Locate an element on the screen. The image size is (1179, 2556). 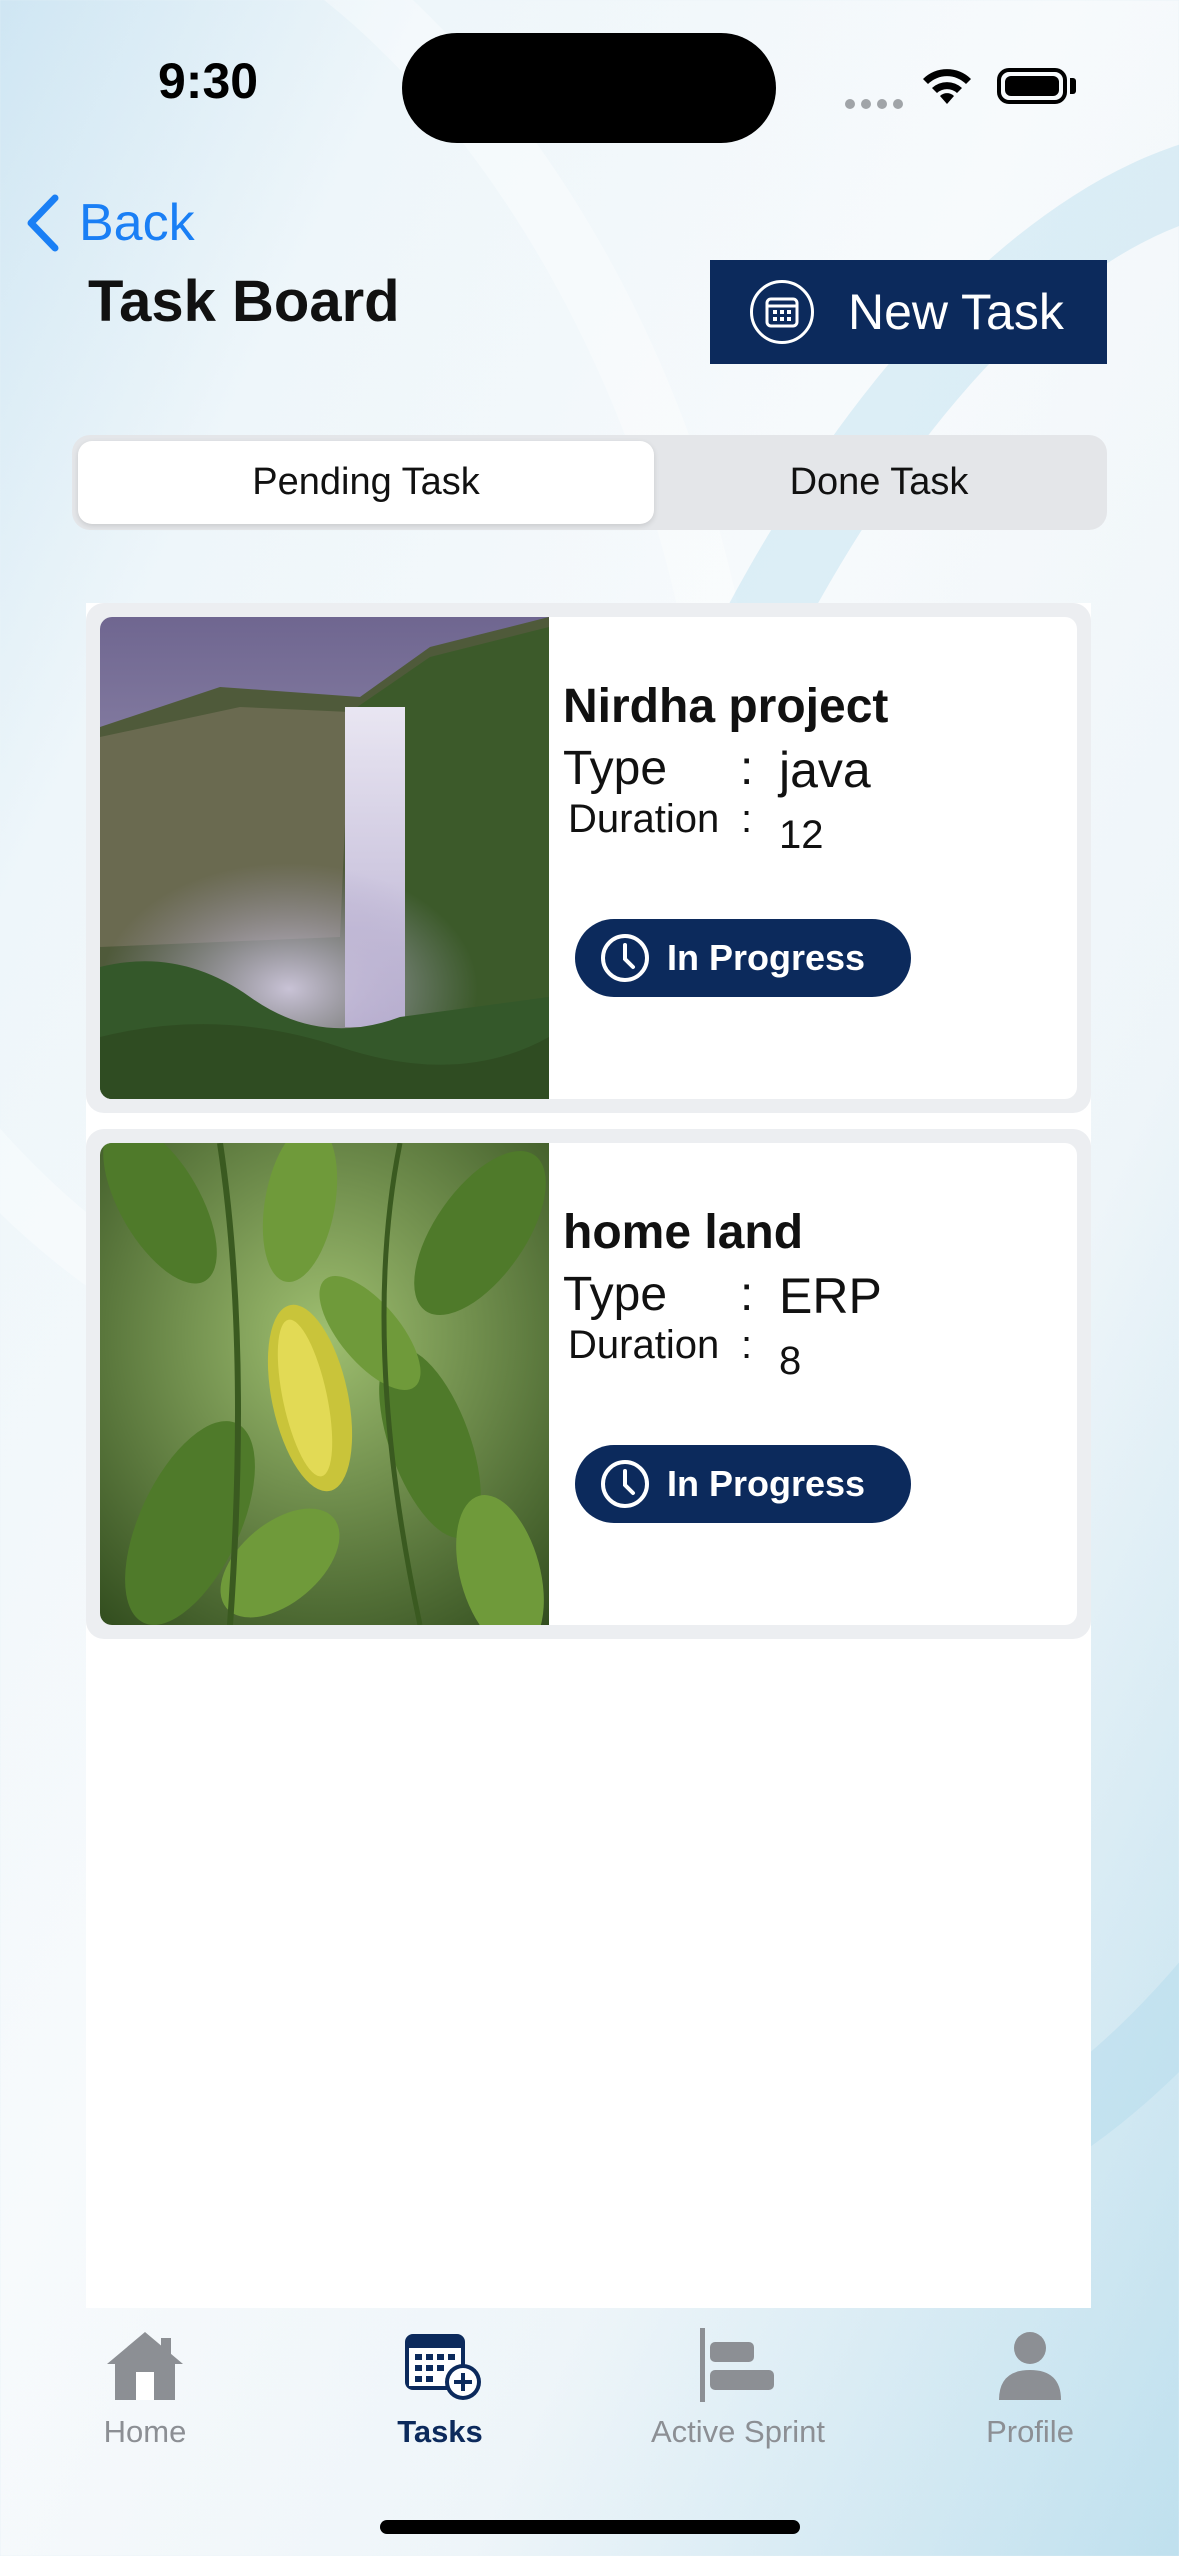
chevron-left-icon is located at coordinates (43, 223).